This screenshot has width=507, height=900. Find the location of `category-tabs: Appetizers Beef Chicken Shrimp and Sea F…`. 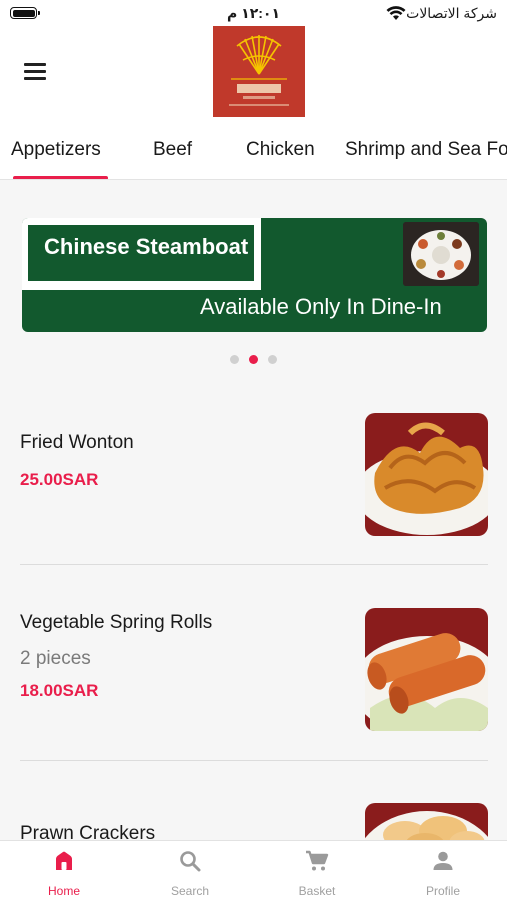

category-tabs: Appetizers Beef Chicken Shrimp and Sea F… is located at coordinates (253, 153).